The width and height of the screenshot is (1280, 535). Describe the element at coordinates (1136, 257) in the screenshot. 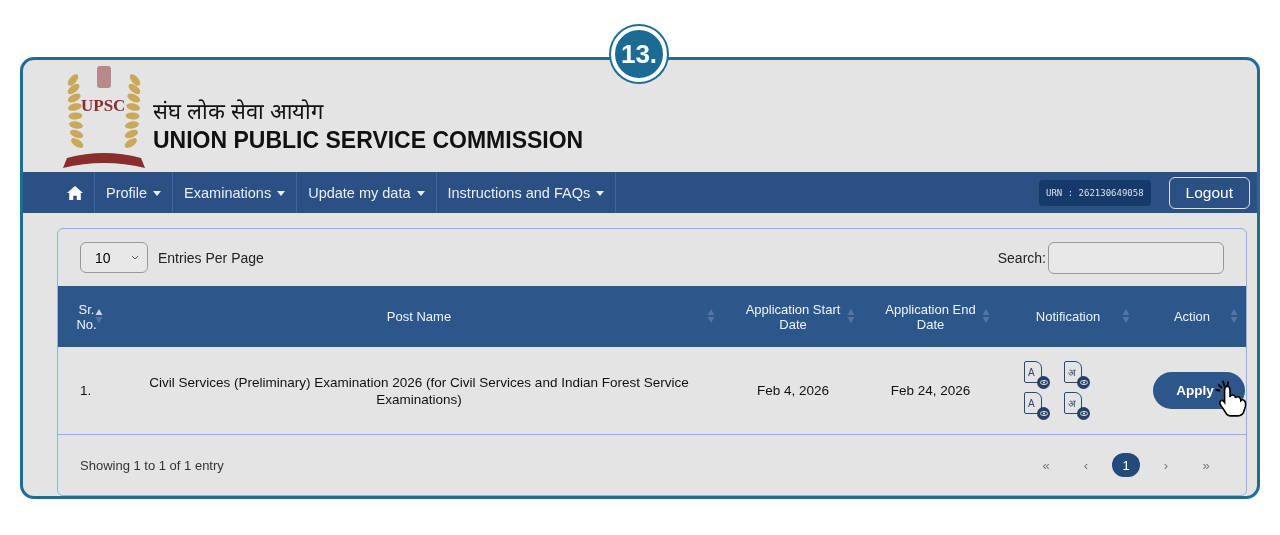

I see `search-field` at that location.